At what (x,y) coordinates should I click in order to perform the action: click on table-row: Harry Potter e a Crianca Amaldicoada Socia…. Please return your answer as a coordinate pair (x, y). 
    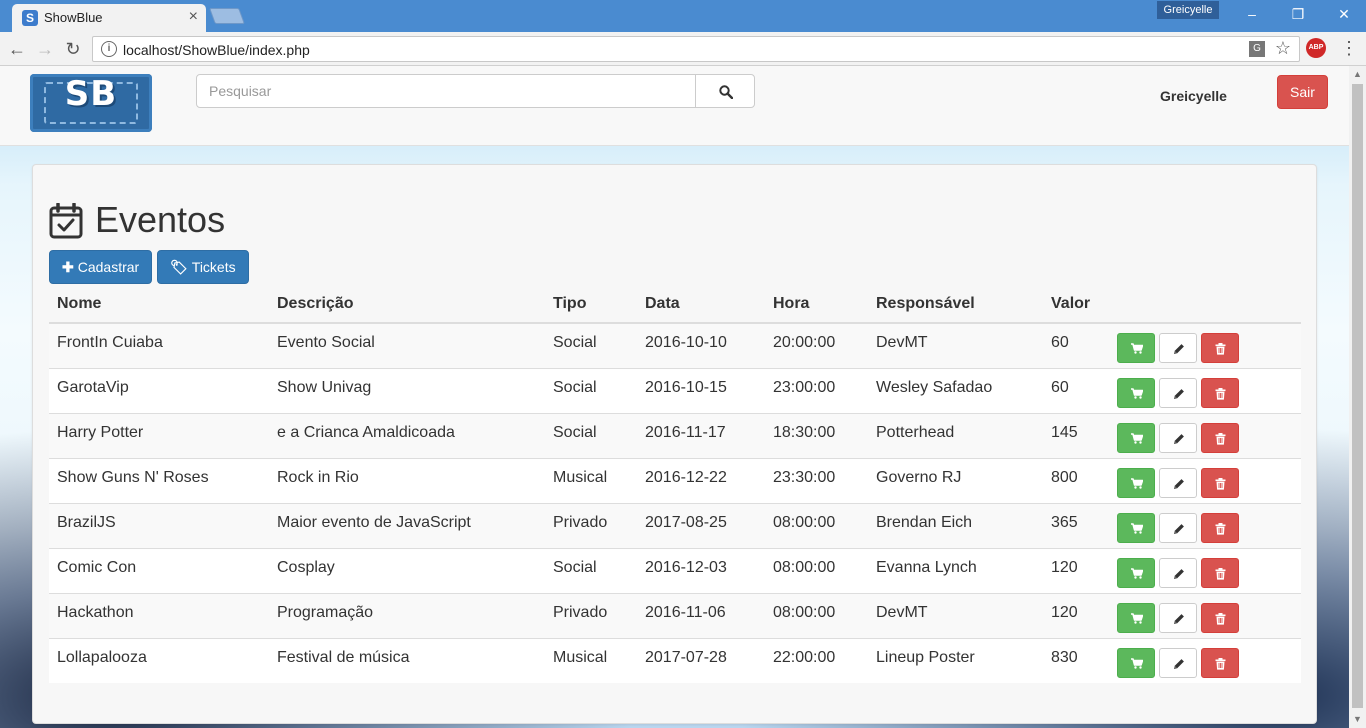
    Looking at the image, I should click on (675, 435).